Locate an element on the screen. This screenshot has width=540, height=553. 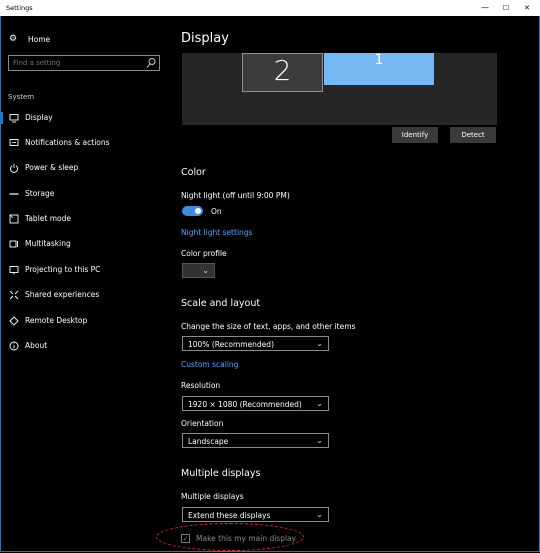
sidebar-item-label: Notifications & actions is located at coordinates (67, 142).